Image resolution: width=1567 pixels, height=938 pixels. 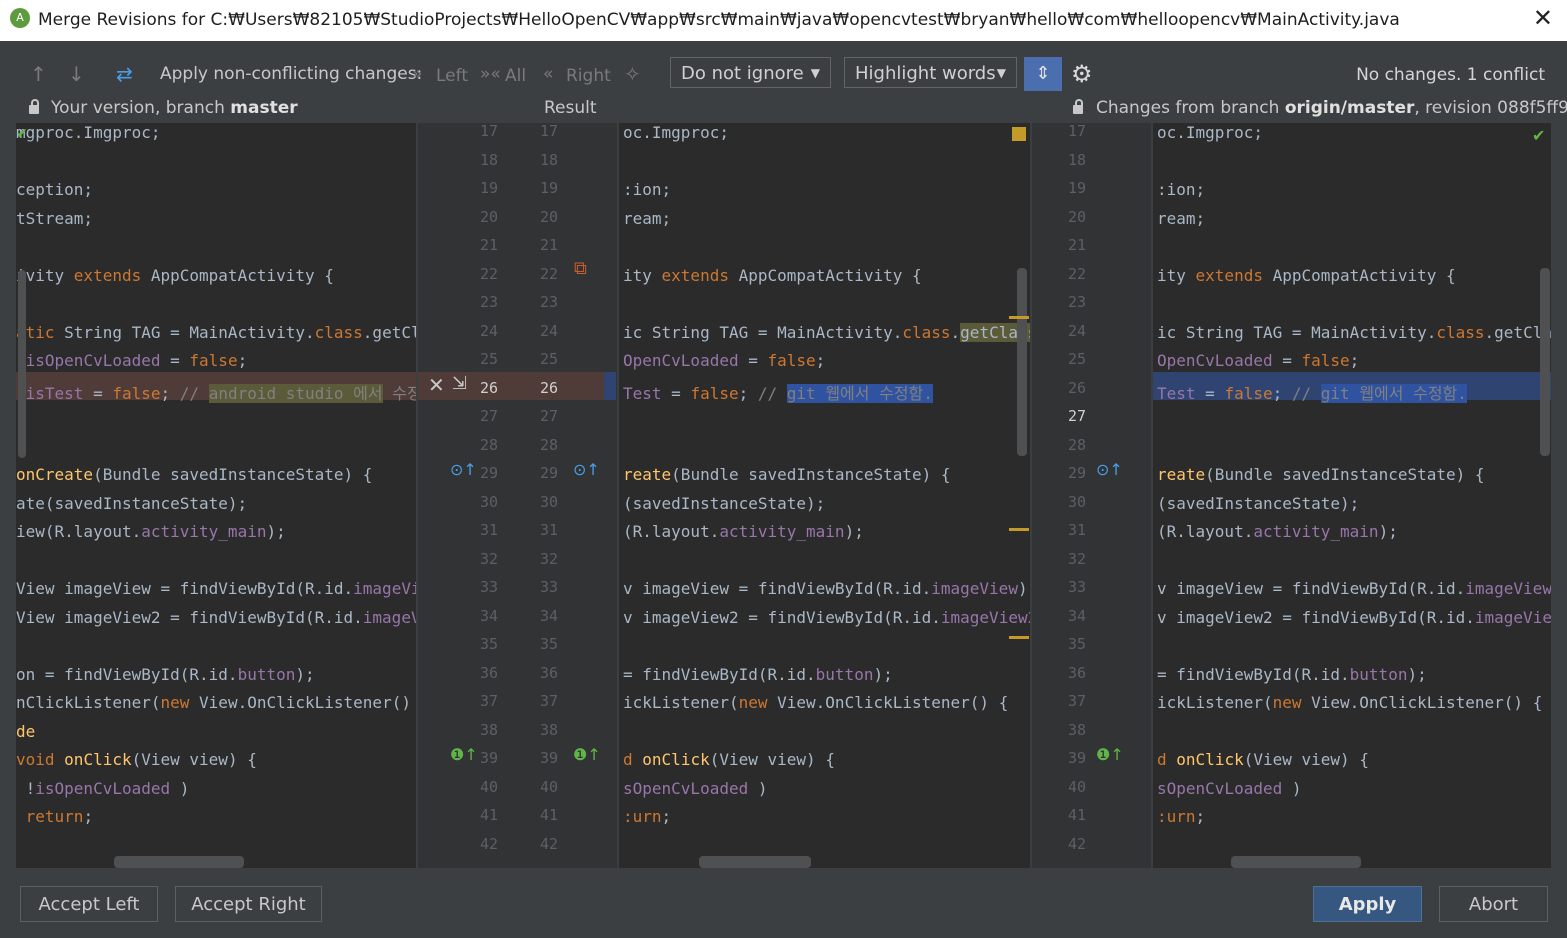 I want to click on apply-all-icon: »«, so click(x=490, y=74).